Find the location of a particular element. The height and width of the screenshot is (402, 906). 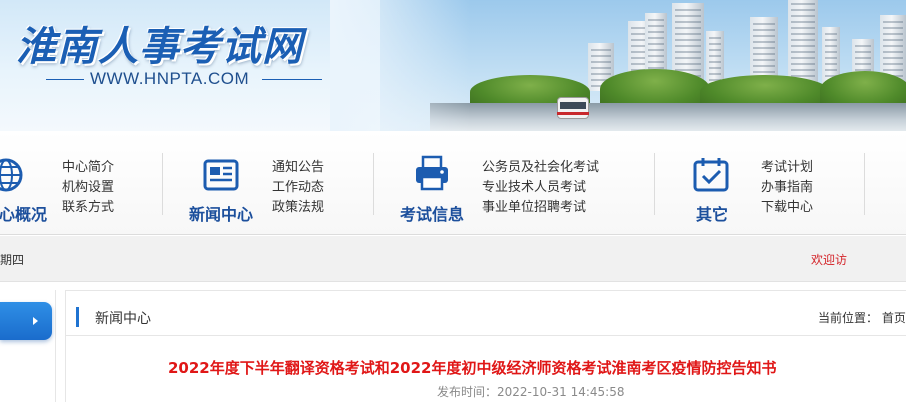

publish-info: 发布时间：2022-10-31 14:45:58 is located at coordinates (530, 391).